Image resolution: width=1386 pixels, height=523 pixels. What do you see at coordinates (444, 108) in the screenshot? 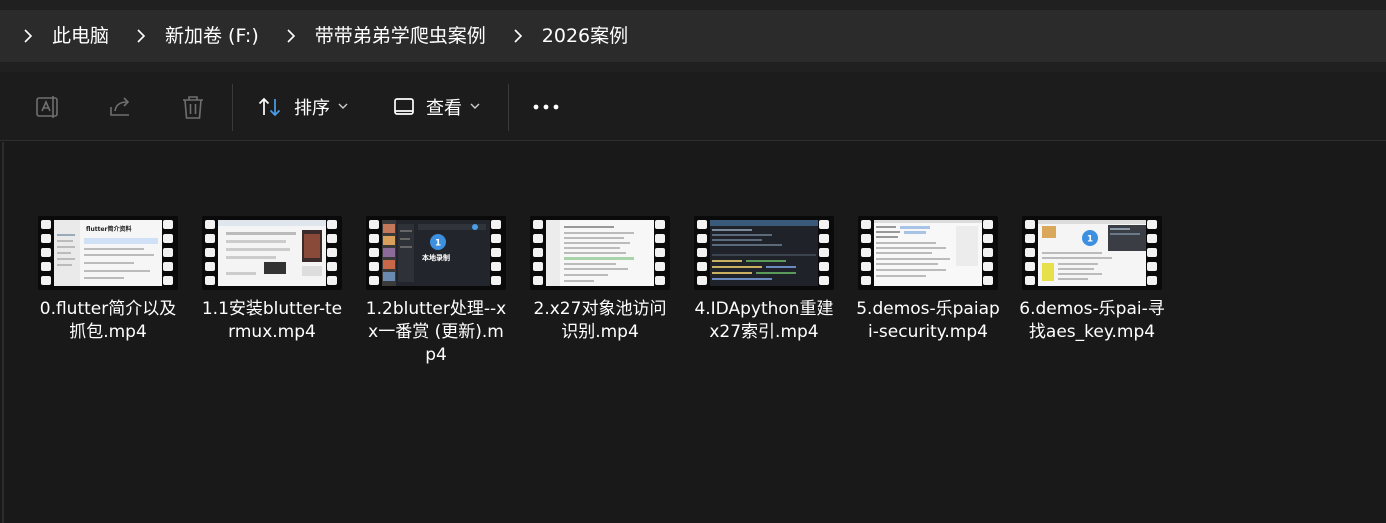
I see `view-label: 查看` at bounding box center [444, 108].